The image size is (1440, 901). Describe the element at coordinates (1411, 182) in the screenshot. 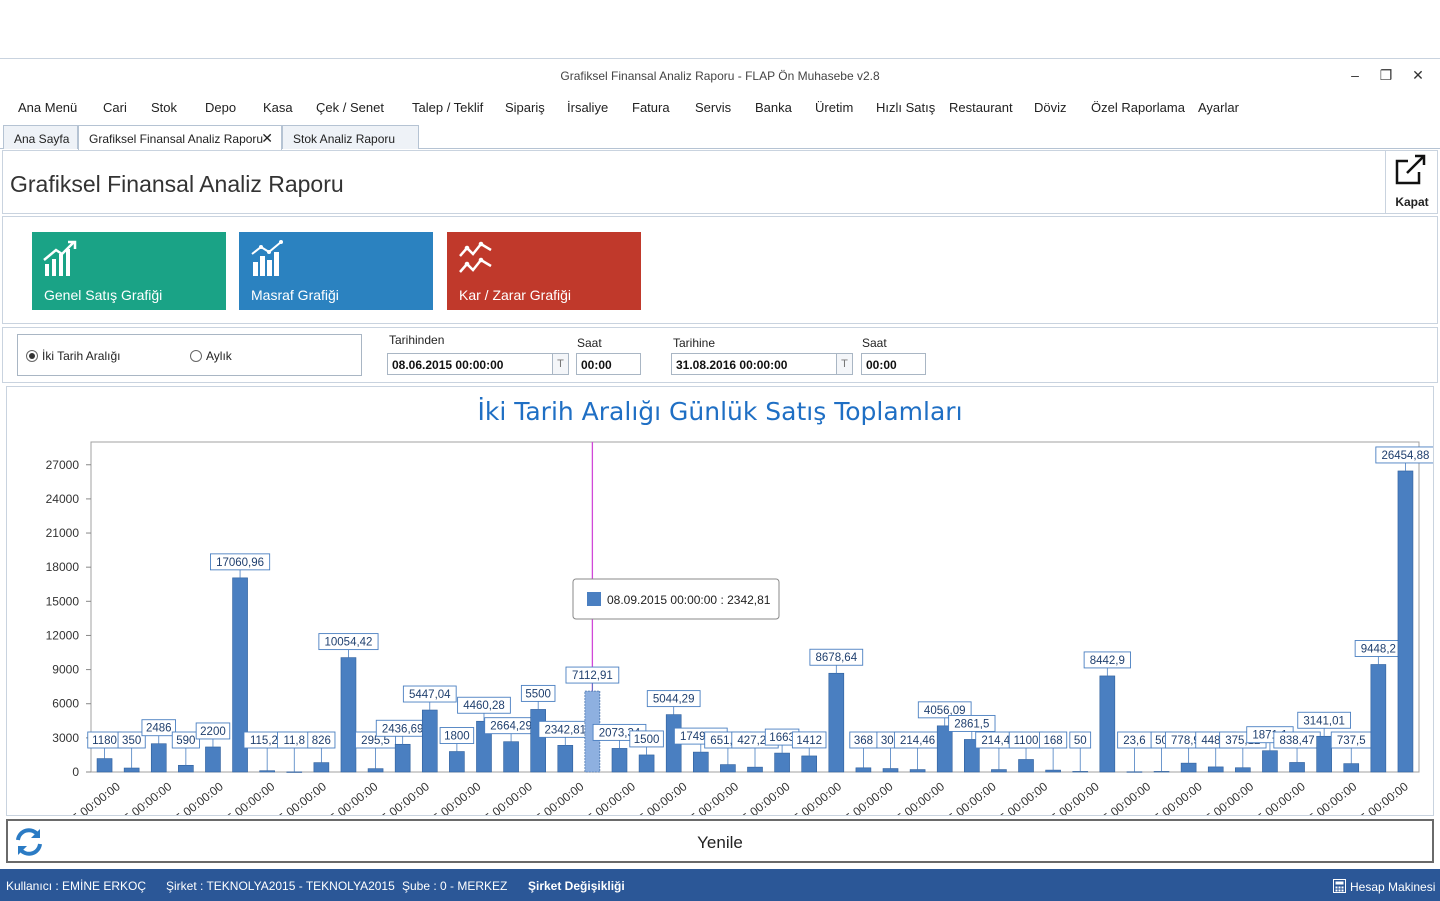

I see `close-report-button: Kapat` at that location.